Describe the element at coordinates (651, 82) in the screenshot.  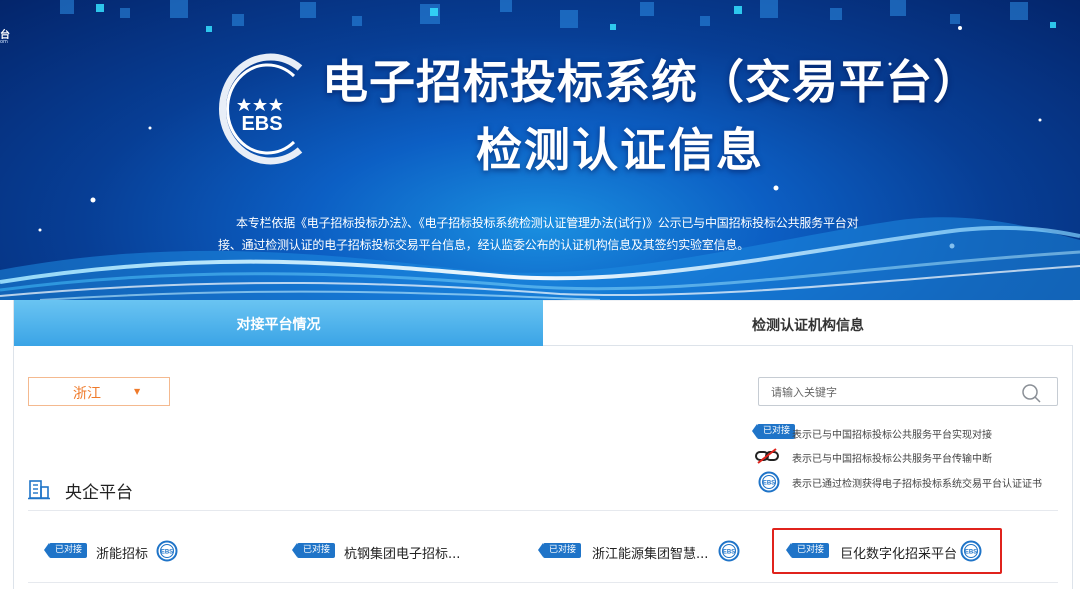
I see `banner-title: 电子招标投标系统（交易平台）` at that location.